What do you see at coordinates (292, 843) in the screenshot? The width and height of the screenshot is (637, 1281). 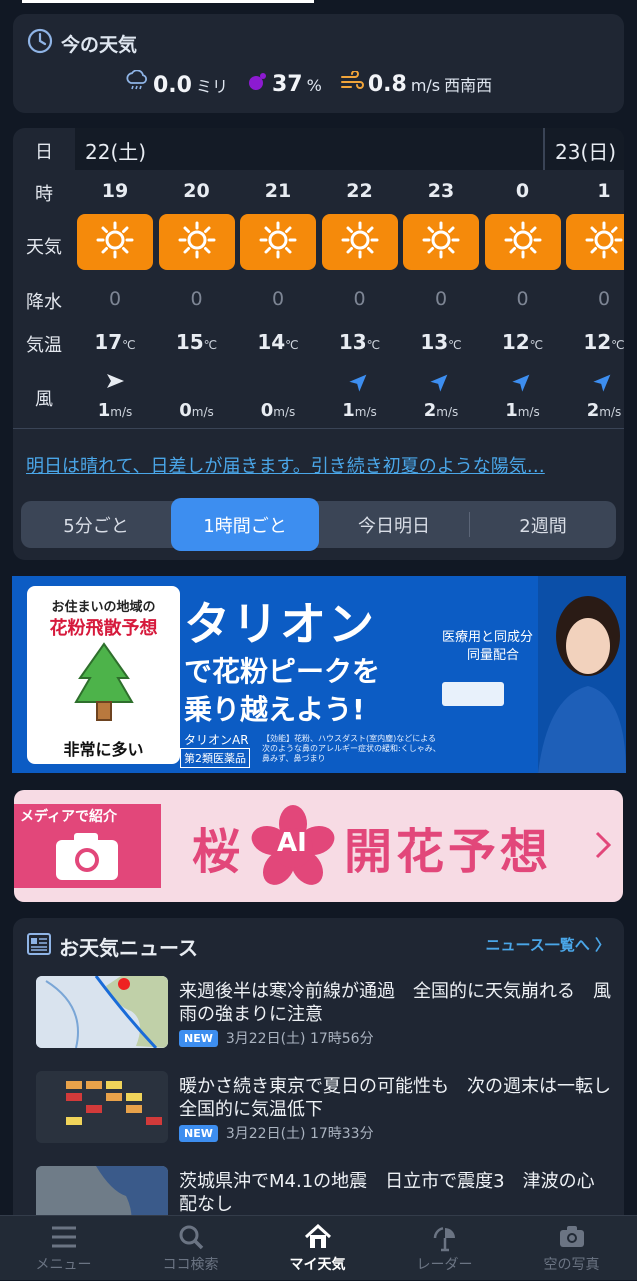 I see `sakura-ai-label: AI` at bounding box center [292, 843].